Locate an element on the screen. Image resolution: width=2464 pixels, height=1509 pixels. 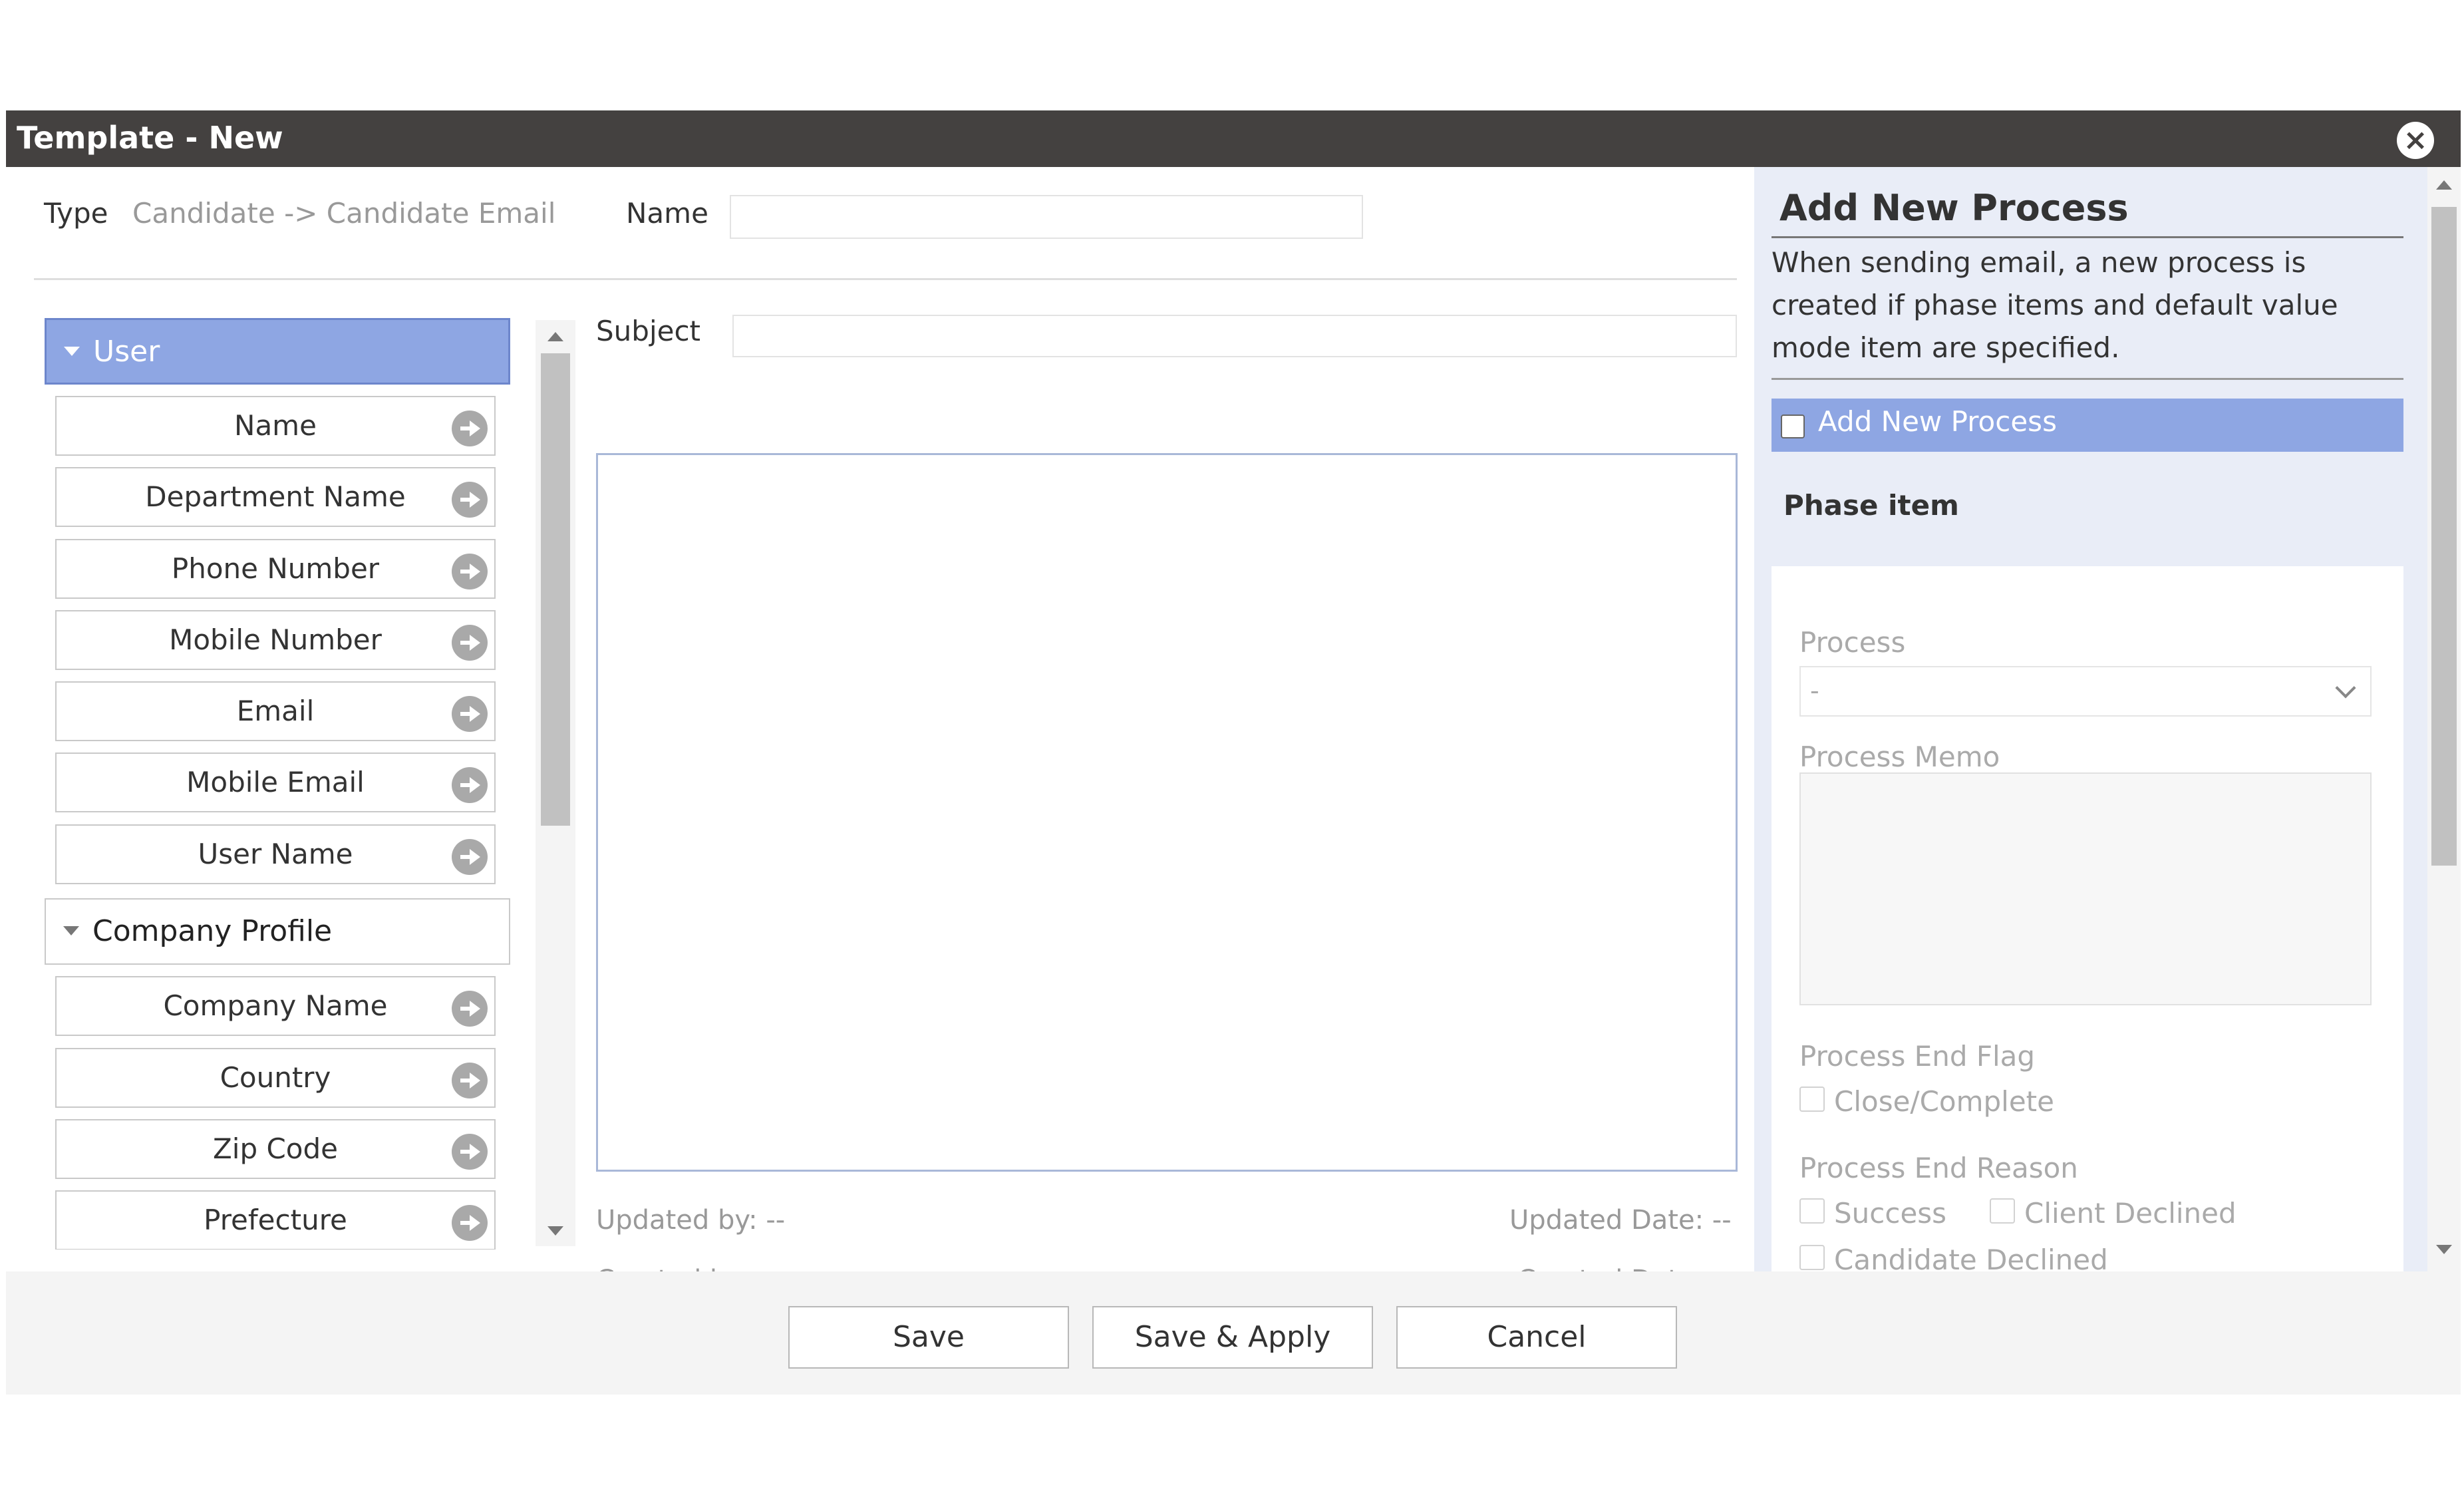
field-item-label: Company Name is located at coordinates (275, 1005).